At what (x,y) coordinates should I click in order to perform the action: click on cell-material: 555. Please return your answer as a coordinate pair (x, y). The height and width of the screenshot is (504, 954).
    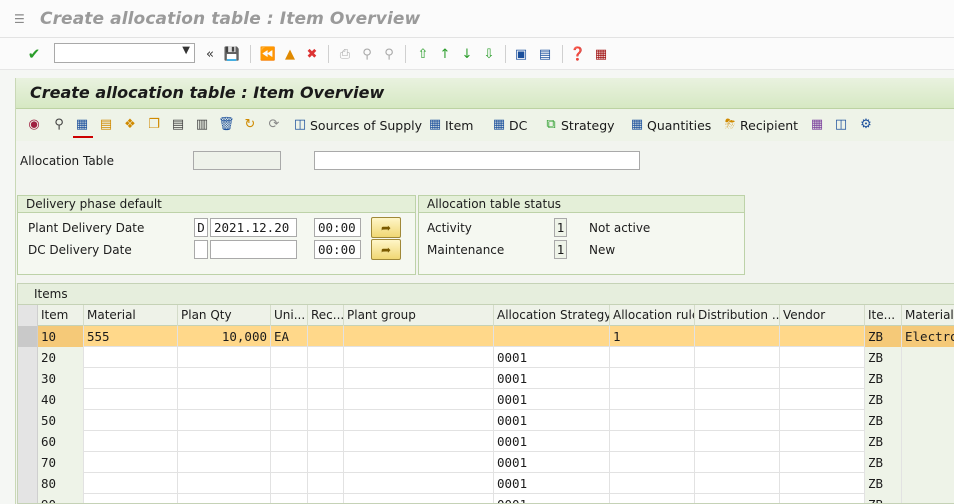
    Looking at the image, I should click on (131, 336).